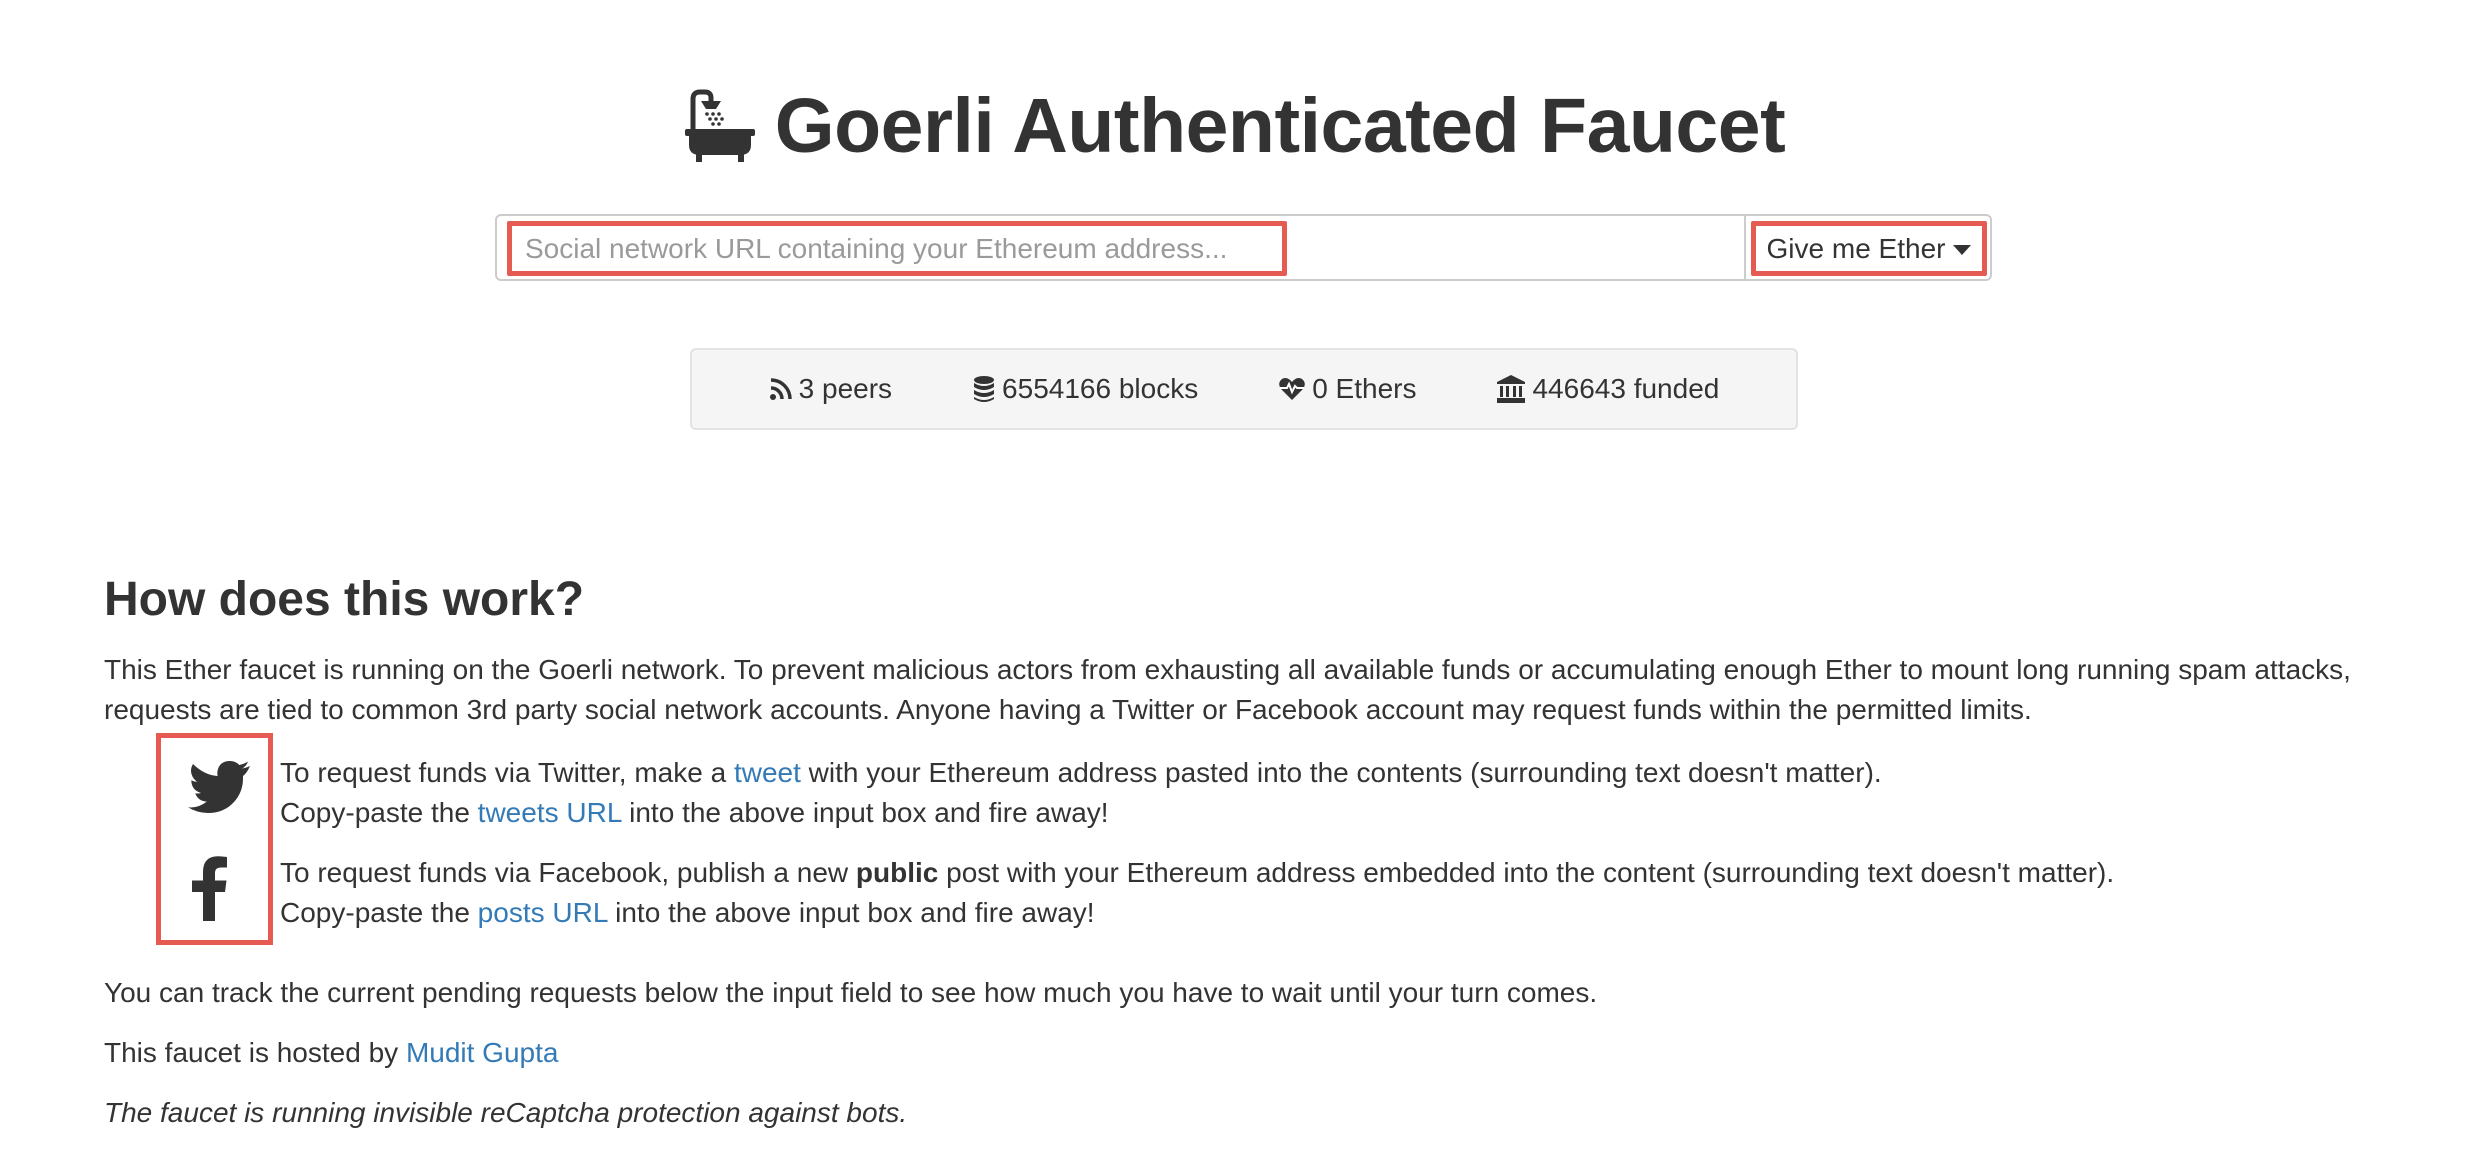  I want to click on stat-blocks: 6554166 blocks, so click(1085, 389).